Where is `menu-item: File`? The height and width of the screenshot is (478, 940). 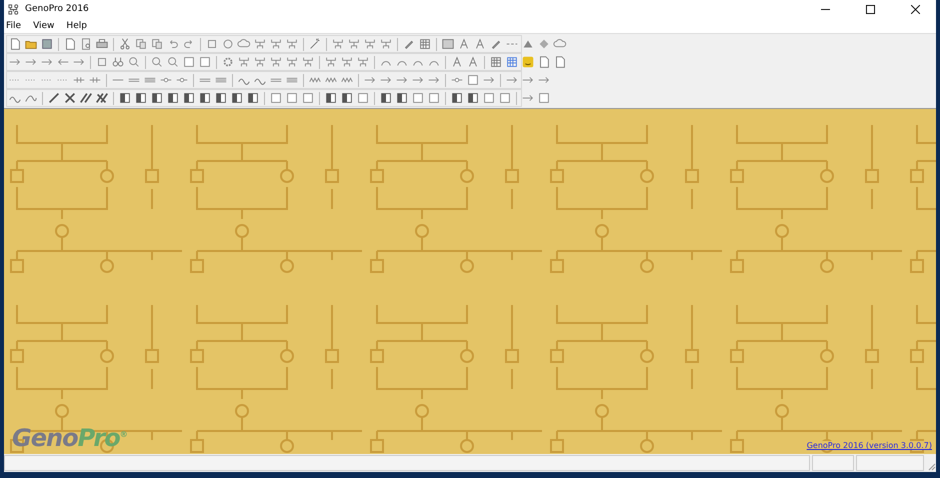
menu-item: File is located at coordinates (14, 25).